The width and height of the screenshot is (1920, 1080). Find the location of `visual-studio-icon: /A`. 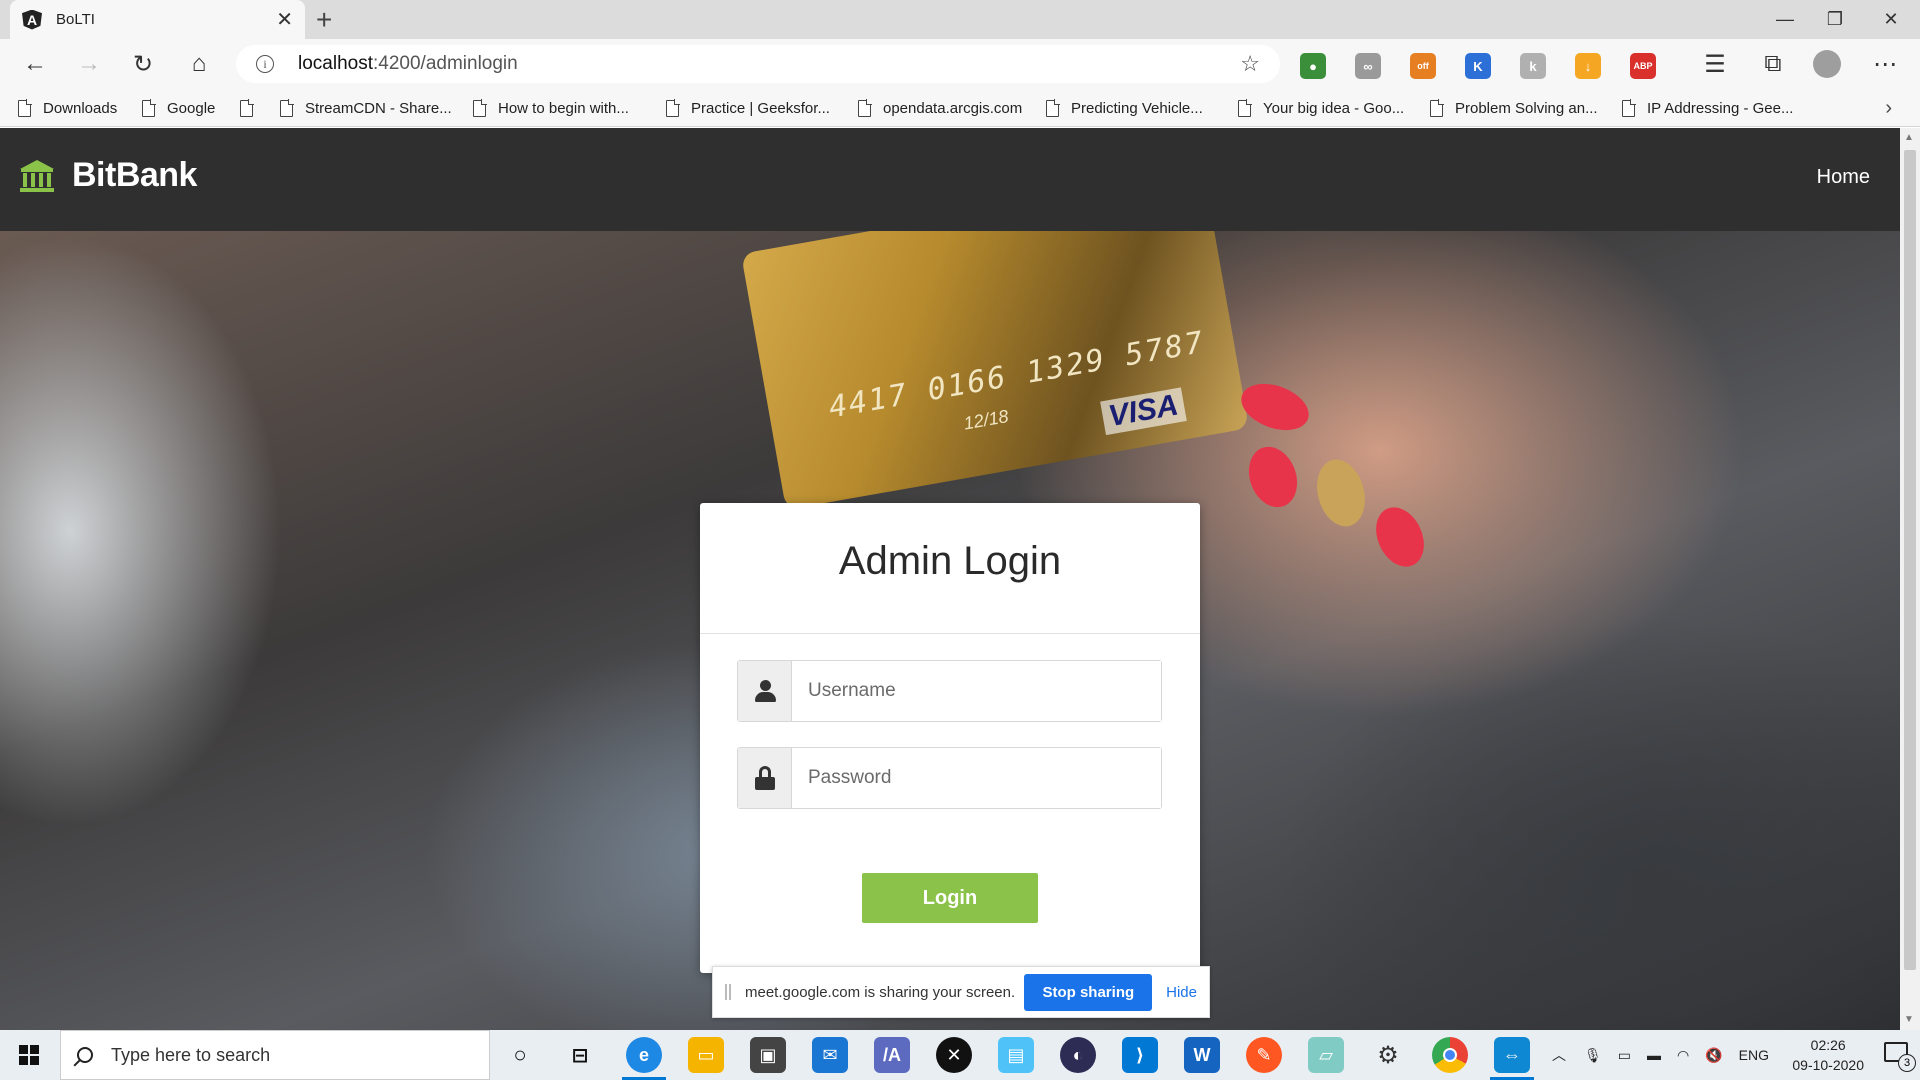

visual-studio-icon: /A is located at coordinates (892, 1055).